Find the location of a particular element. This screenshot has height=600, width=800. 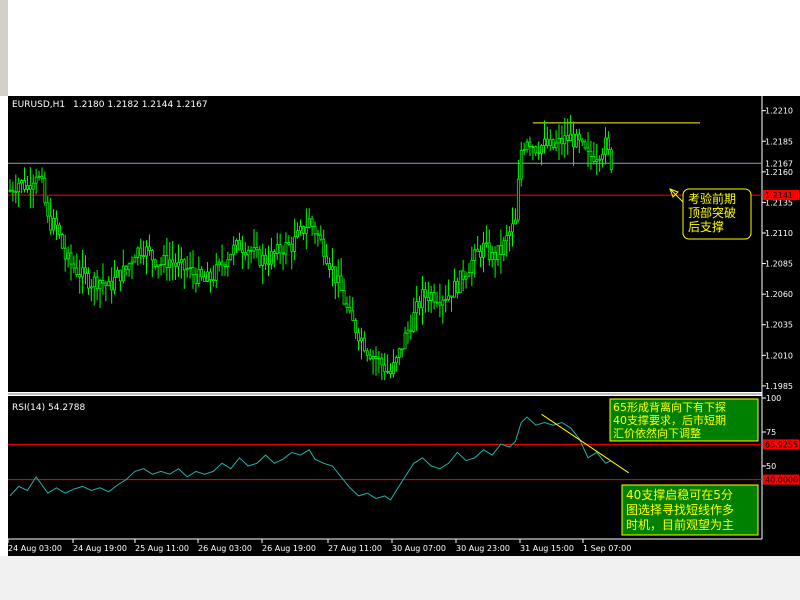

rsi-indicator-label: RSI(14) is located at coordinates (28, 408).